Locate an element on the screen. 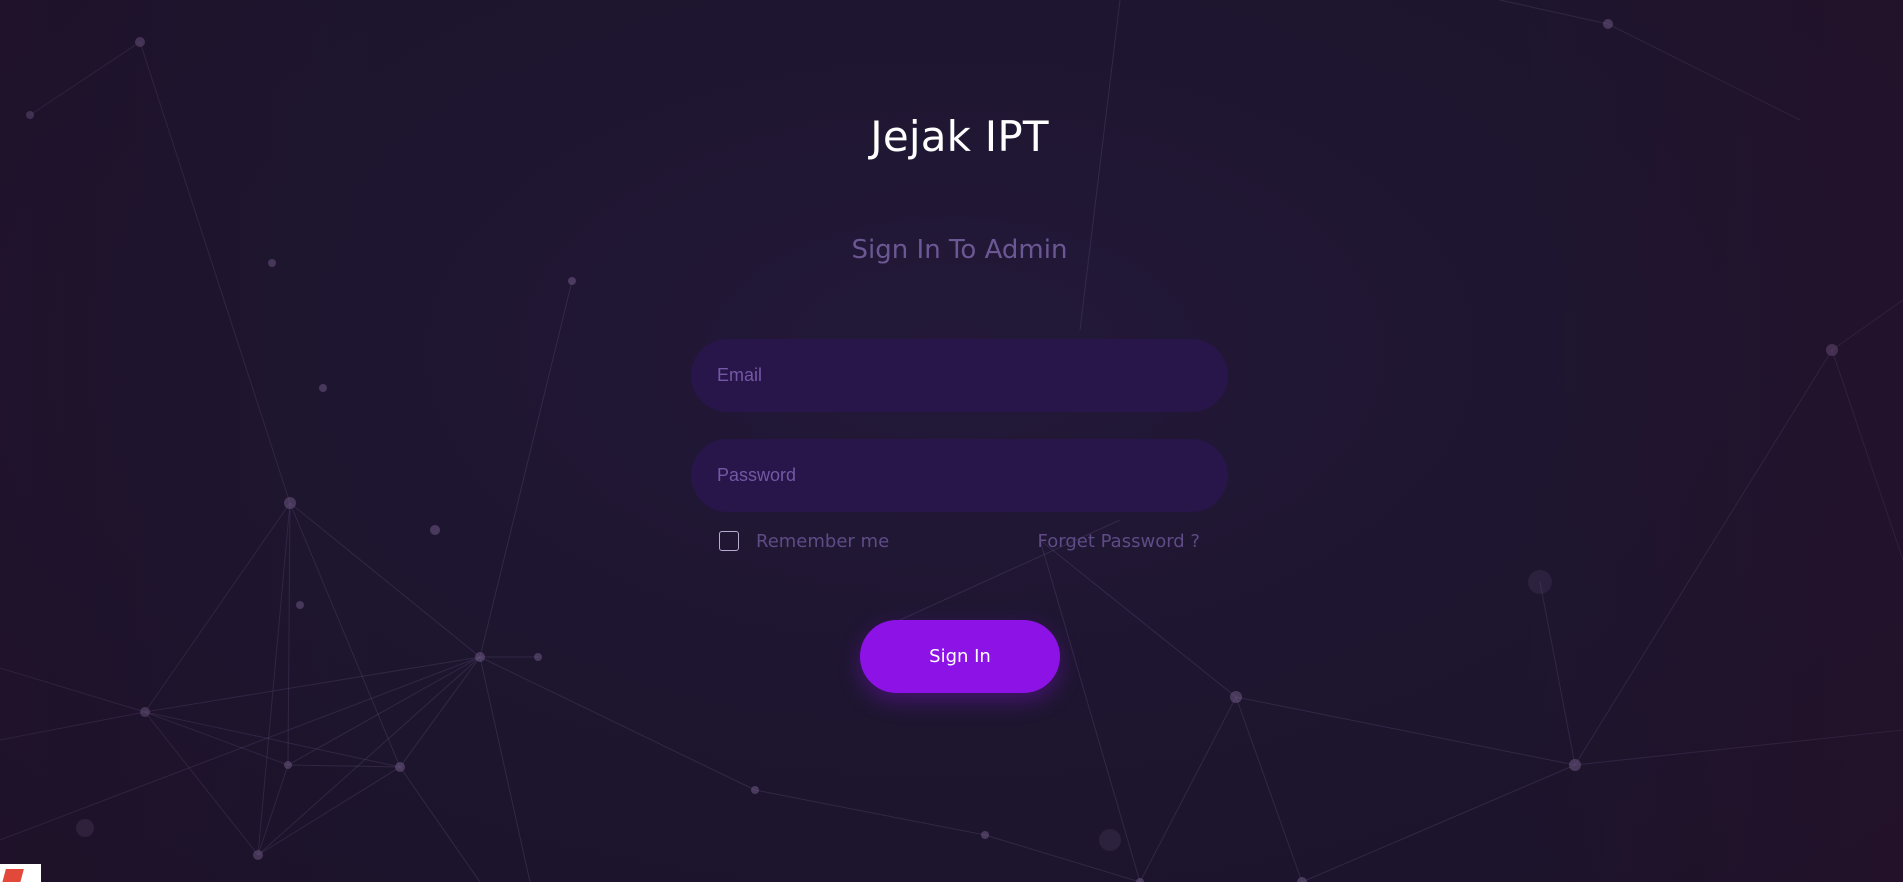 The height and width of the screenshot is (882, 1903). email-input is located at coordinates (959, 375).